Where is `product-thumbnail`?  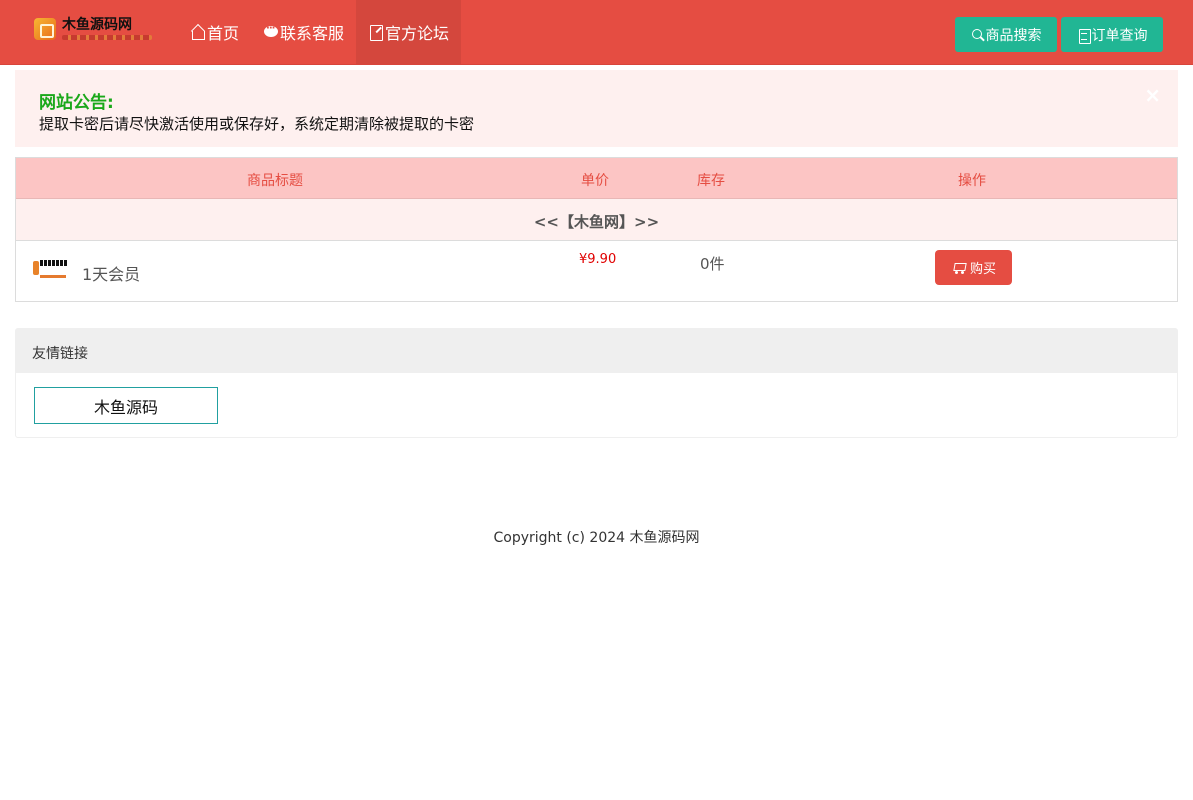
product-thumbnail is located at coordinates (51, 271).